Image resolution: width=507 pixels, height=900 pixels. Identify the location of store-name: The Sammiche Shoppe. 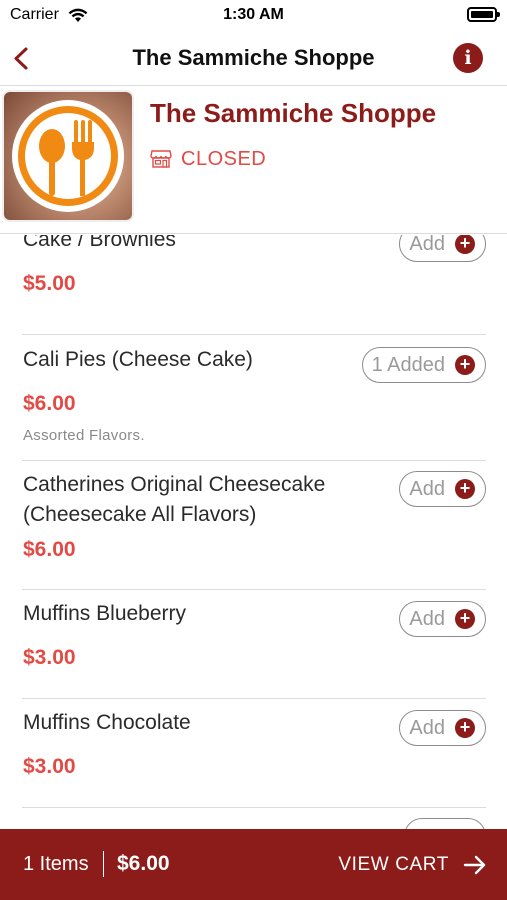
(293, 113).